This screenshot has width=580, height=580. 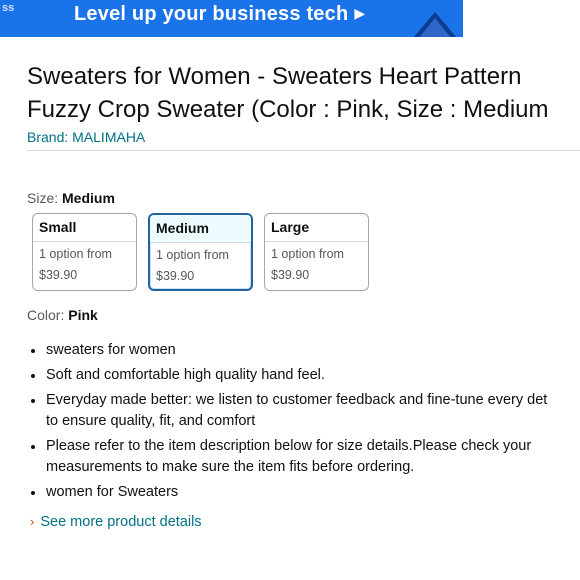 I want to click on size-label: Size: Medium, so click(x=71, y=198).